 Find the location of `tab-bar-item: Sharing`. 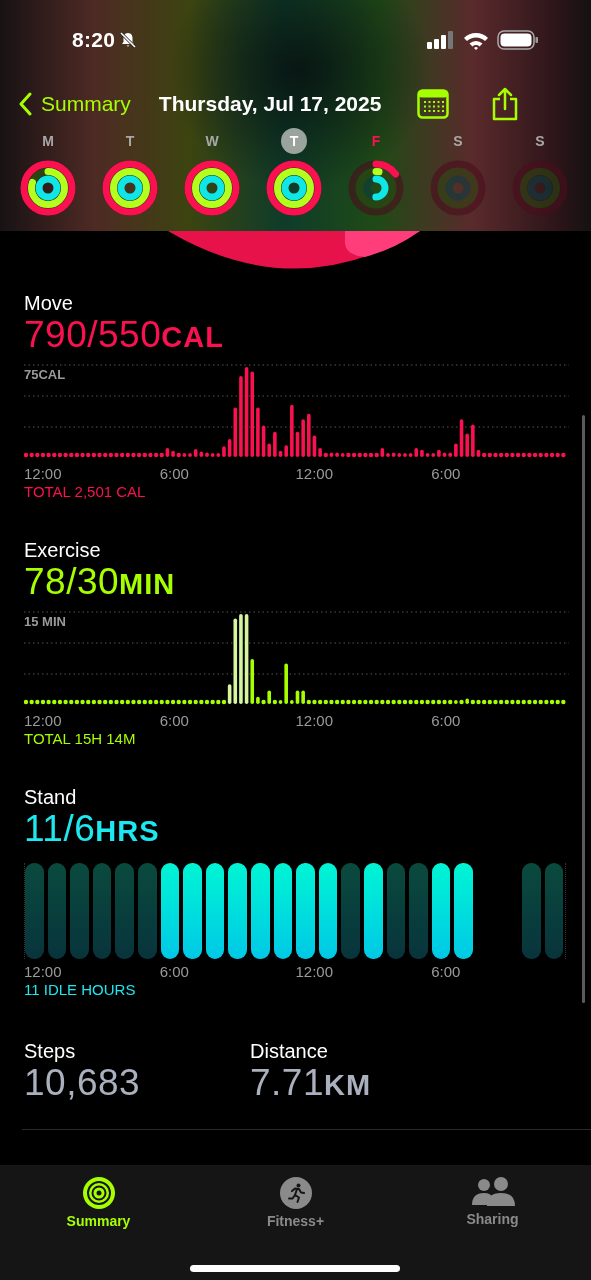

tab-bar-item: Sharing is located at coordinates (492, 1222).